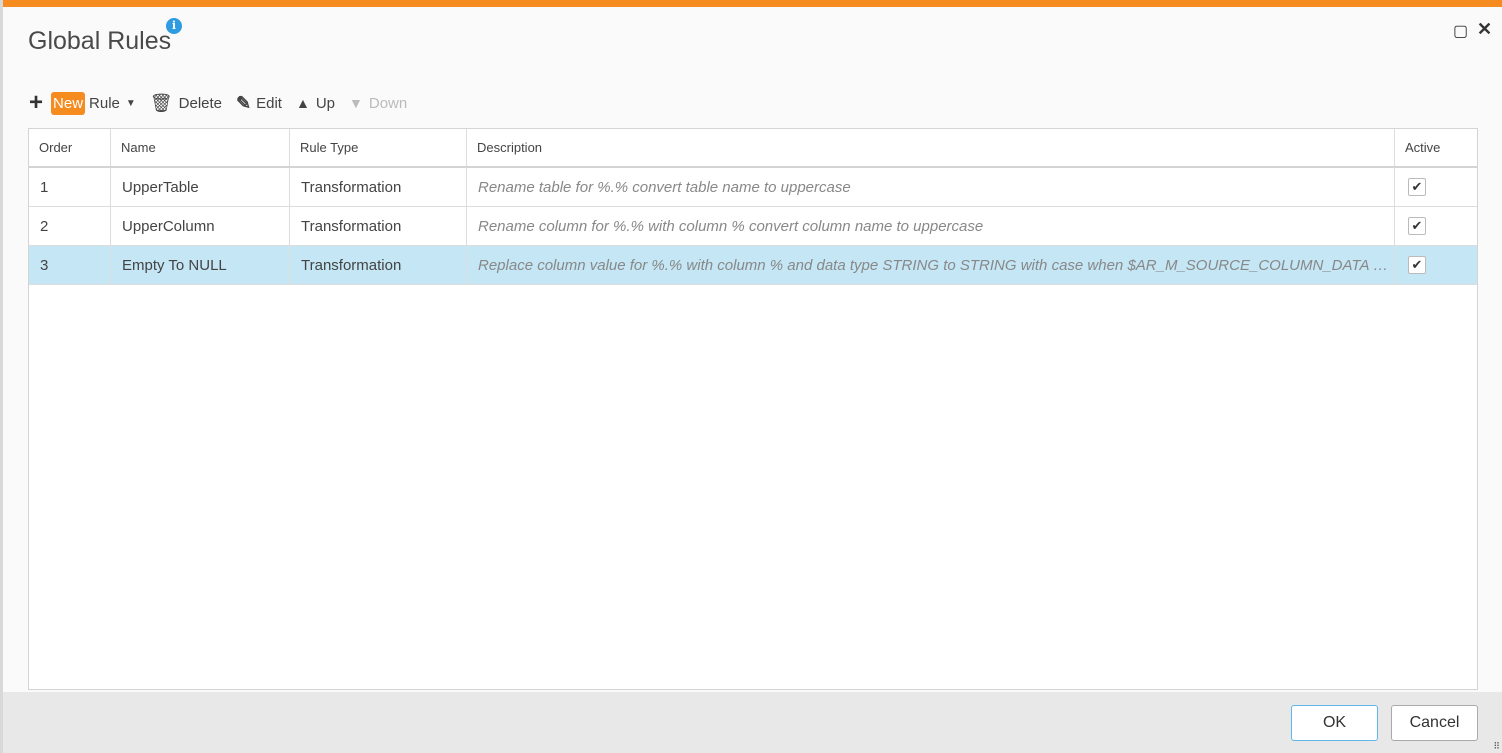 This screenshot has width=1502, height=753. What do you see at coordinates (130, 103) in the screenshot?
I see `caret-down-icon: ▼` at bounding box center [130, 103].